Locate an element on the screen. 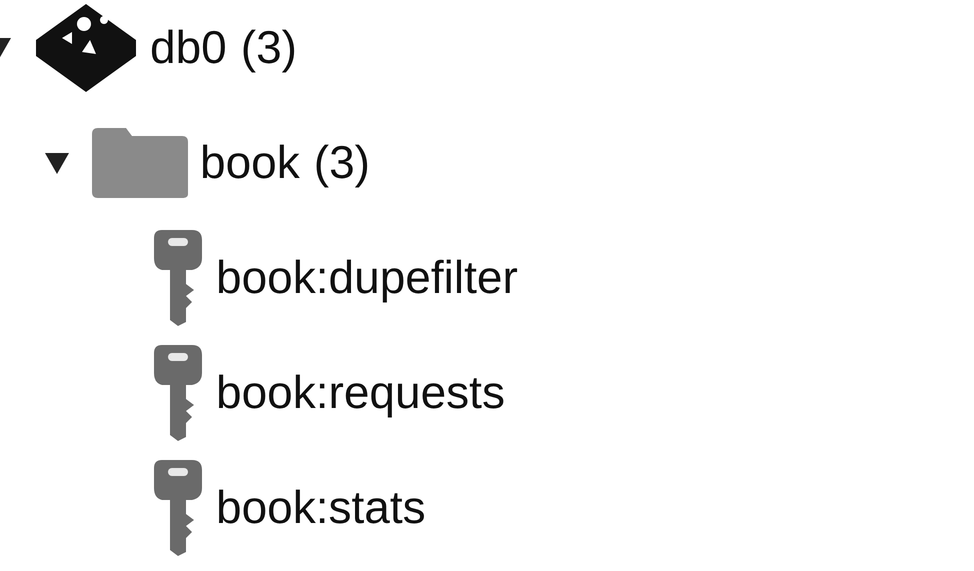 The image size is (974, 571). tree-item-label: db0 is located at coordinates (188, 47).